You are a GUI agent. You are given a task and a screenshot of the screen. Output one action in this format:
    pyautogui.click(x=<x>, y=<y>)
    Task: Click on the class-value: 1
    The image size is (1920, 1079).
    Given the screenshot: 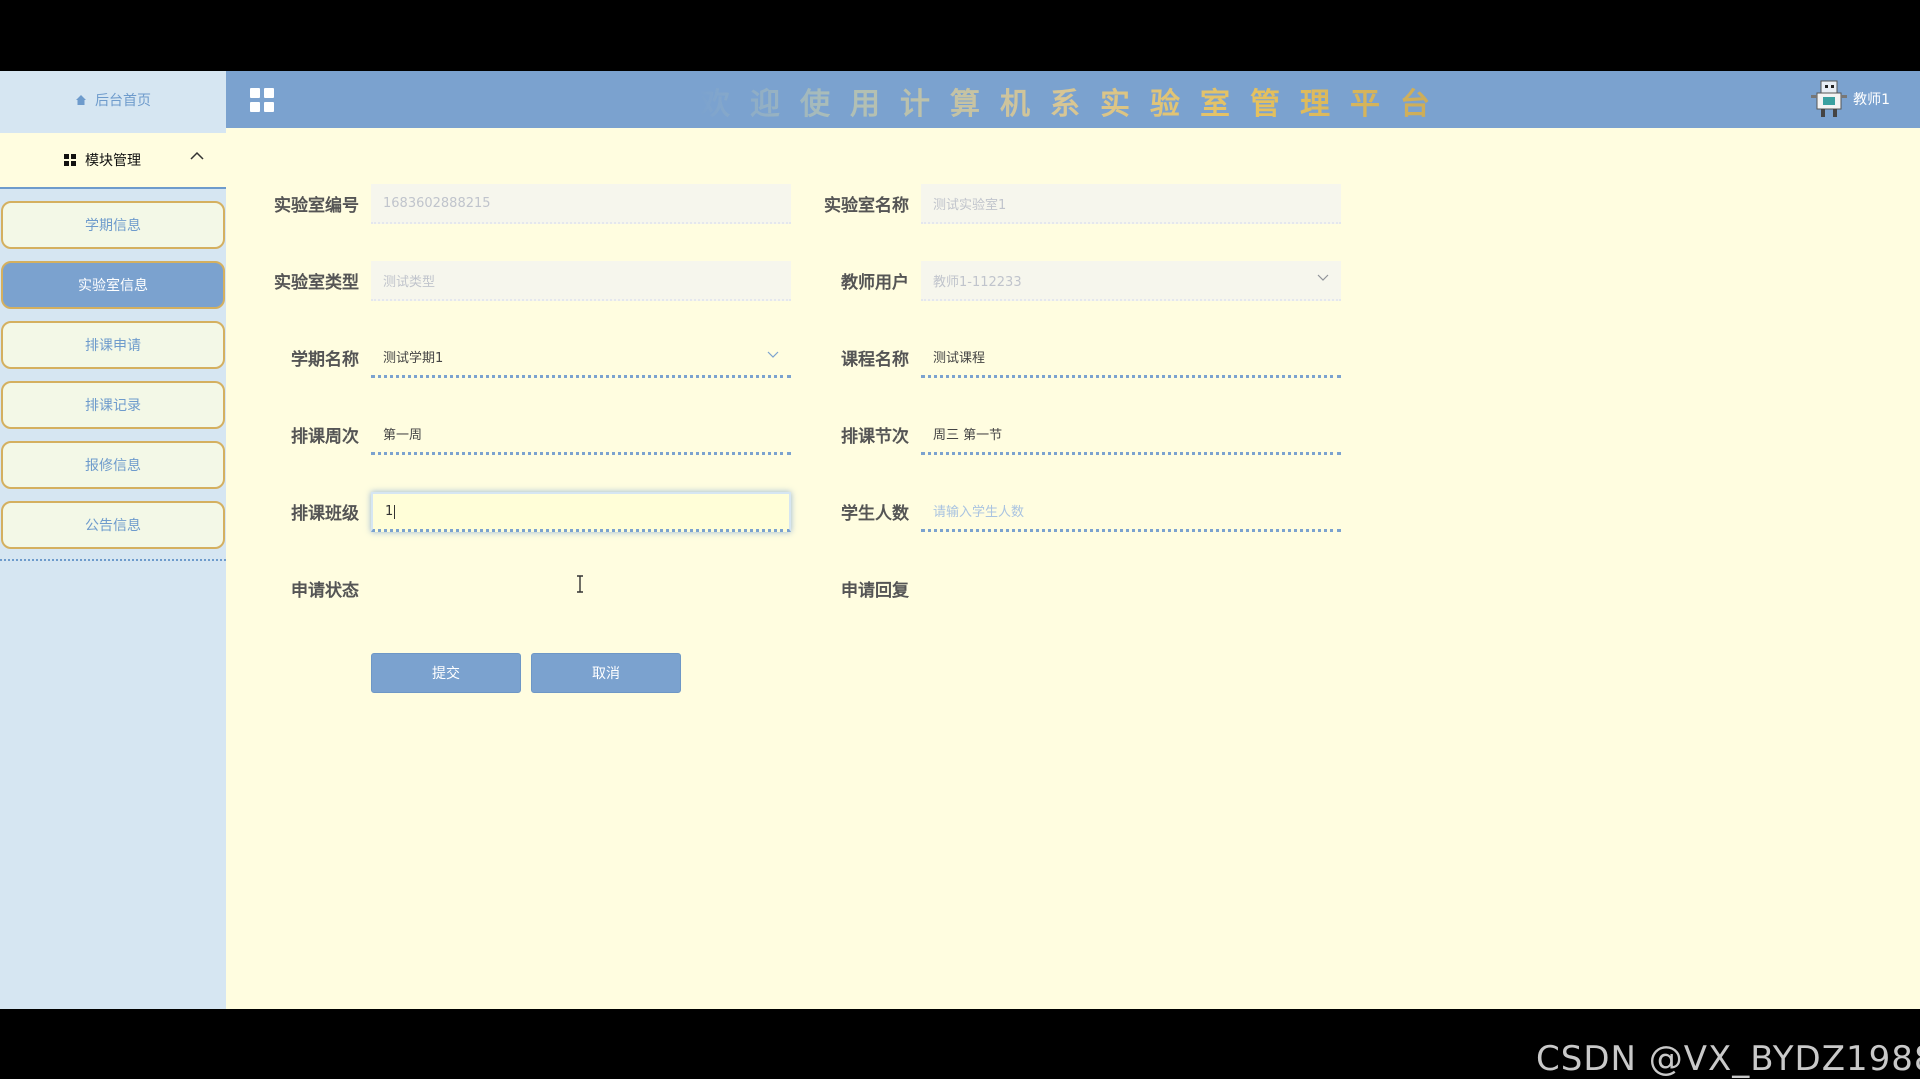 What is the action you would take?
    pyautogui.click(x=389, y=511)
    